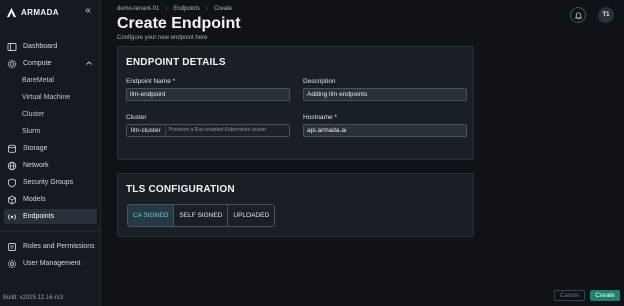 The width and height of the screenshot is (624, 306). I want to click on sidebar-item-endpoints: Endpoints, so click(50, 216).